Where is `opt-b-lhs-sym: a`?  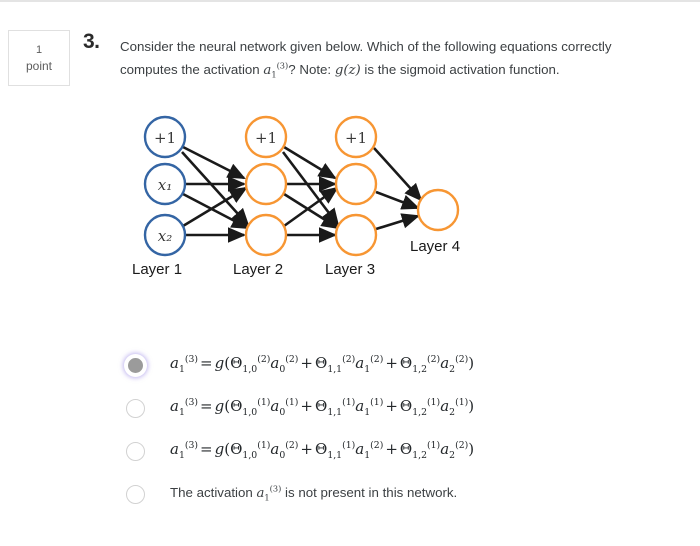 opt-b-lhs-sym: a is located at coordinates (174, 406).